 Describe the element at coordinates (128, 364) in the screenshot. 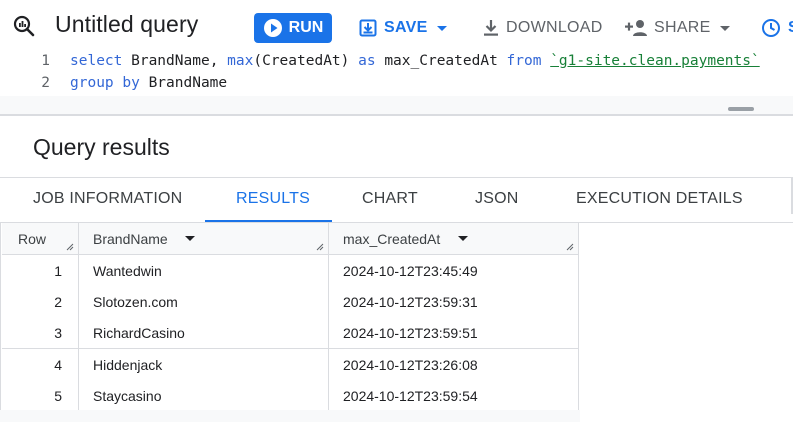

I see `cell-value: Hiddenjack` at that location.